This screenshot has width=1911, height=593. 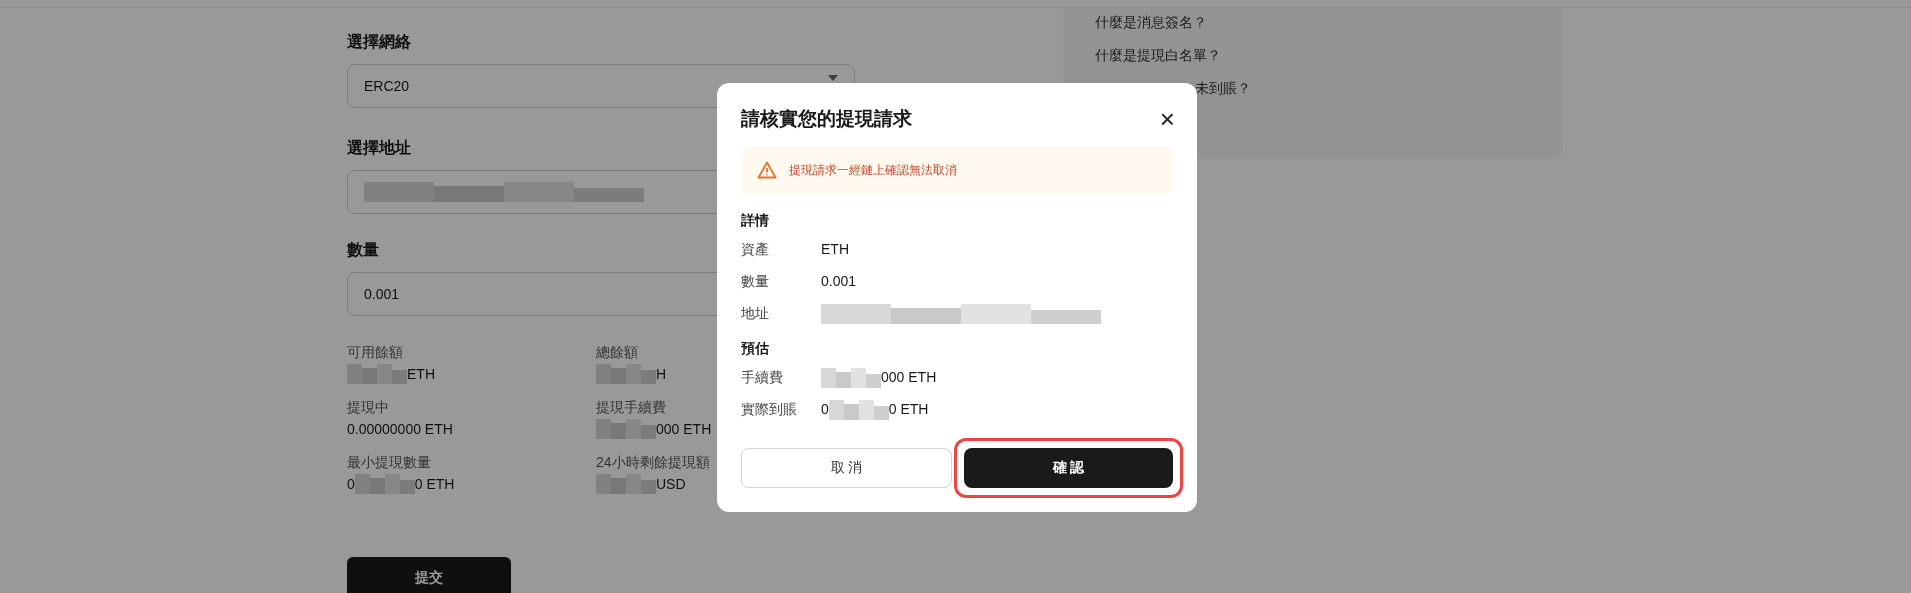 What do you see at coordinates (631, 407) in the screenshot?
I see `stat-label: 提現手續費` at bounding box center [631, 407].